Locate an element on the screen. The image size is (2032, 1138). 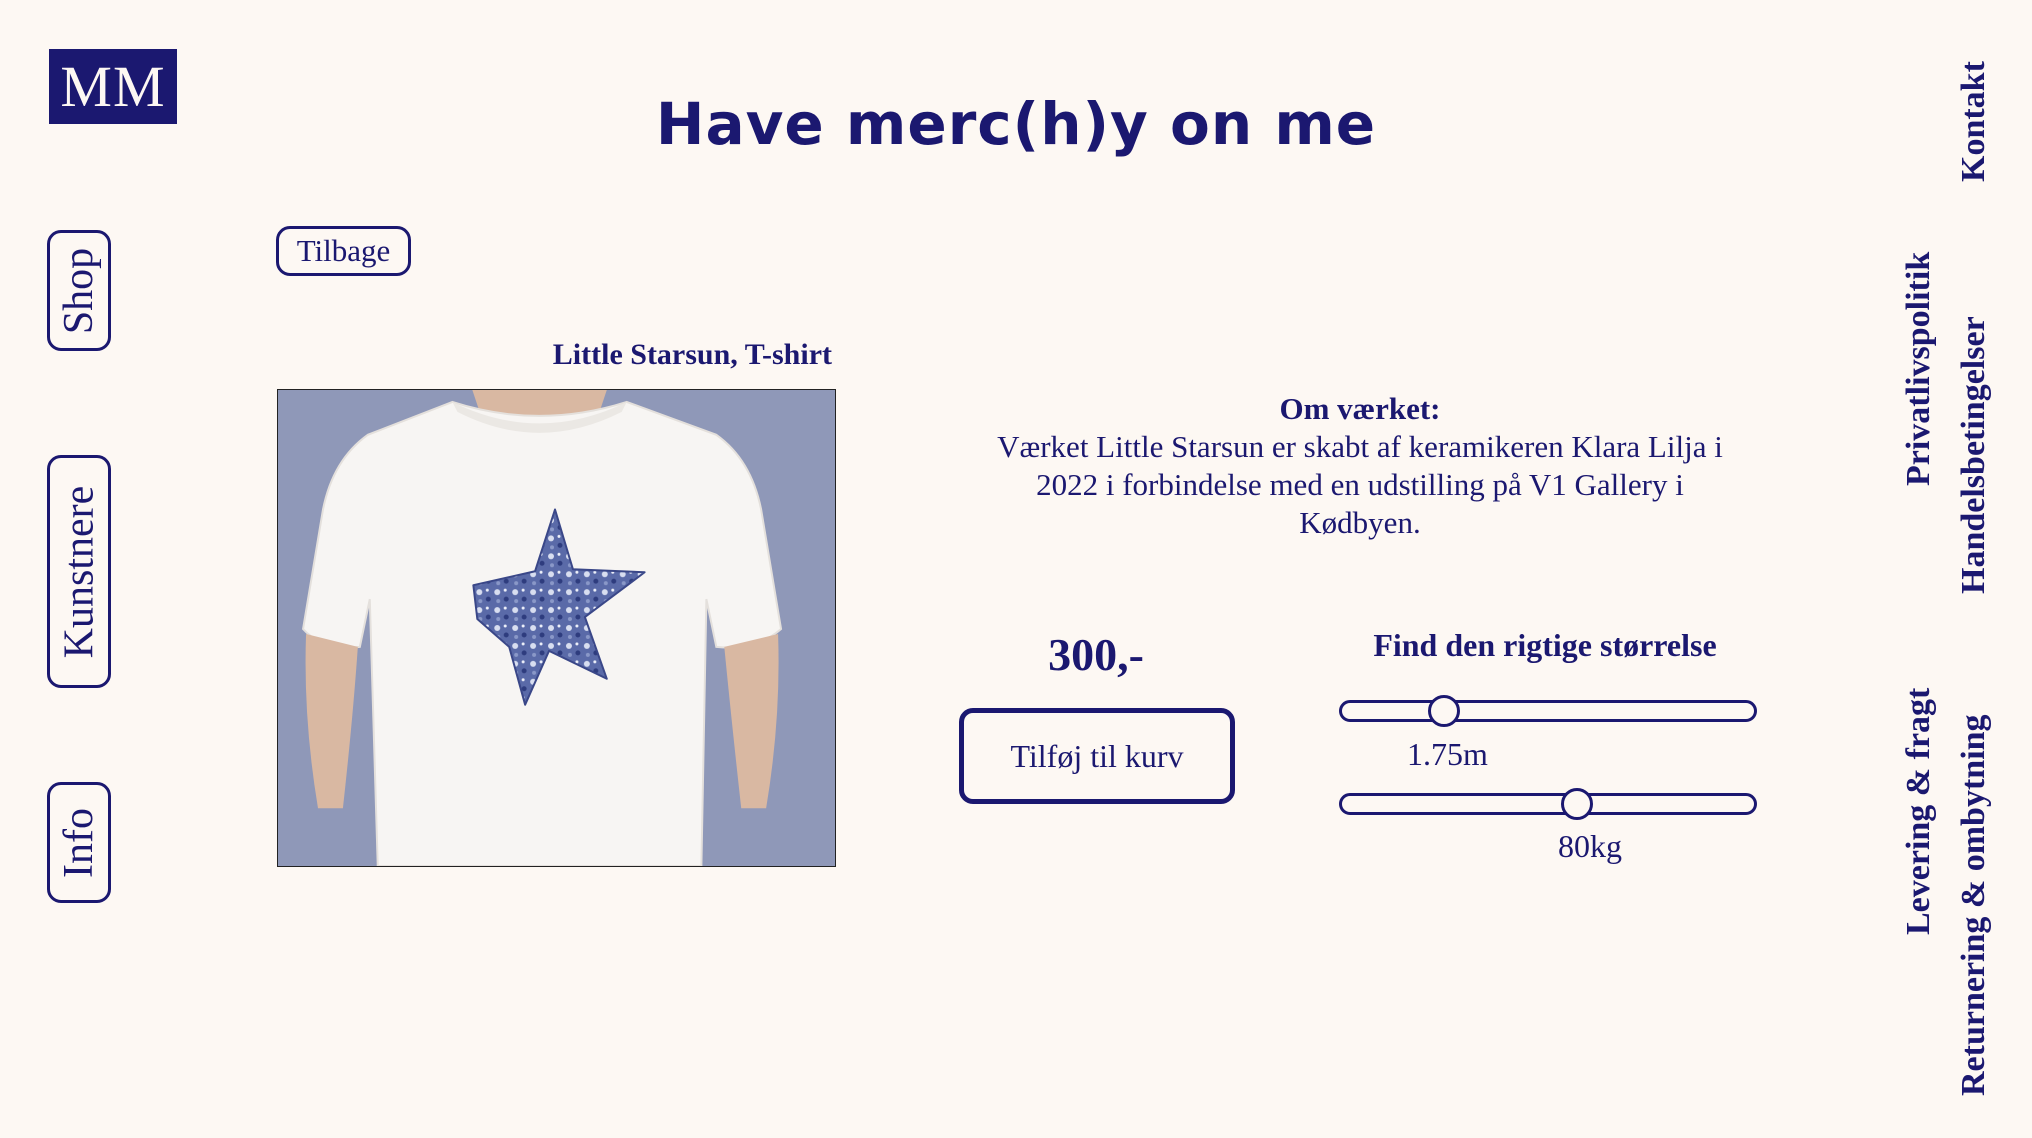
weight-slider-thumb is located at coordinates (1577, 804).